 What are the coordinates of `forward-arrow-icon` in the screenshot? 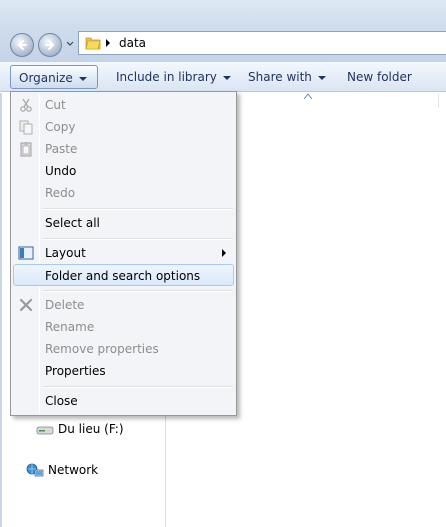 It's located at (50, 45).